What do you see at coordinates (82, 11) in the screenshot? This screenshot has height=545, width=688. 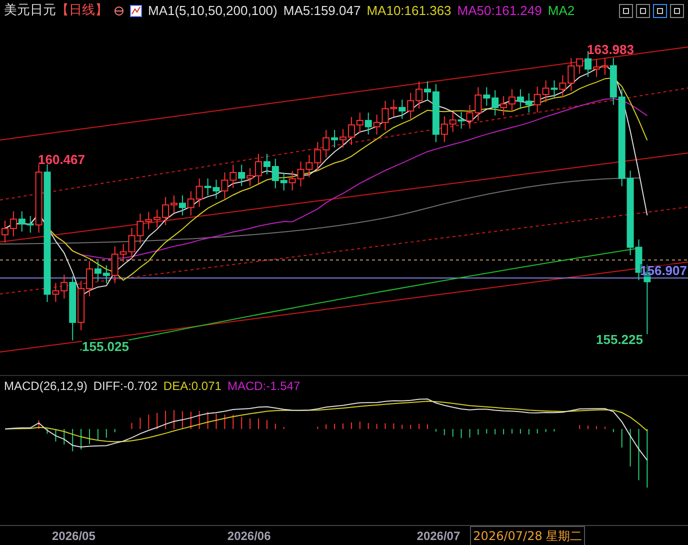 I see `period-label: 【日线】` at bounding box center [82, 11].